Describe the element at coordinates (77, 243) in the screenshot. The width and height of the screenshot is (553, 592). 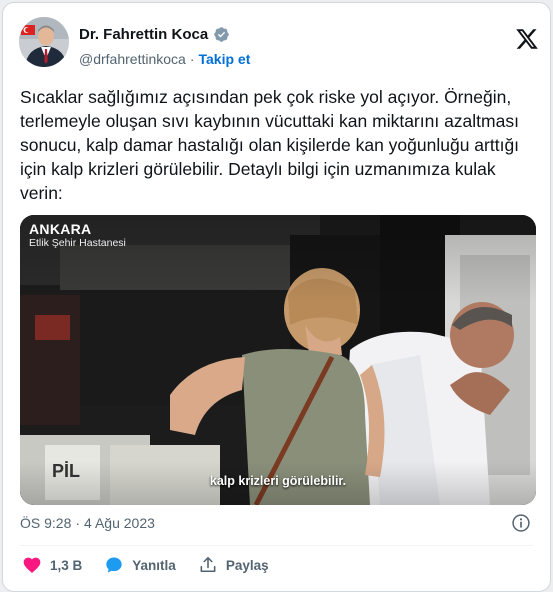
I see `video-location-subtitle: Etlik Şehir Hastanesi` at that location.